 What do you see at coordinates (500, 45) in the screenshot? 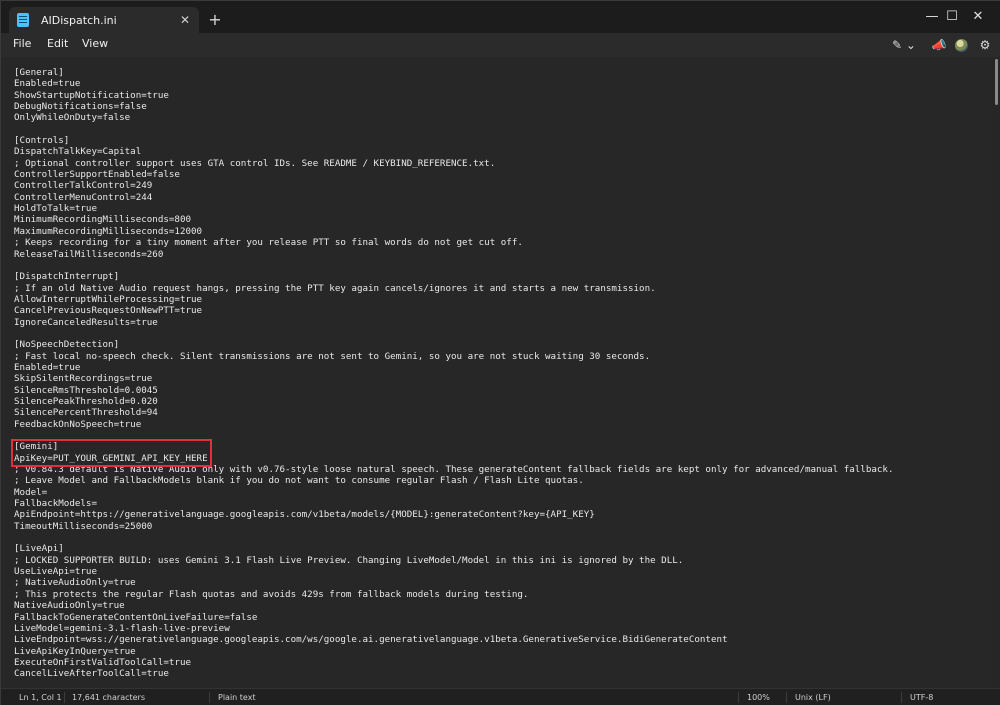
I see `menu-bar: File Edit View ✎ ⌄ 📣 ⚙` at bounding box center [500, 45].